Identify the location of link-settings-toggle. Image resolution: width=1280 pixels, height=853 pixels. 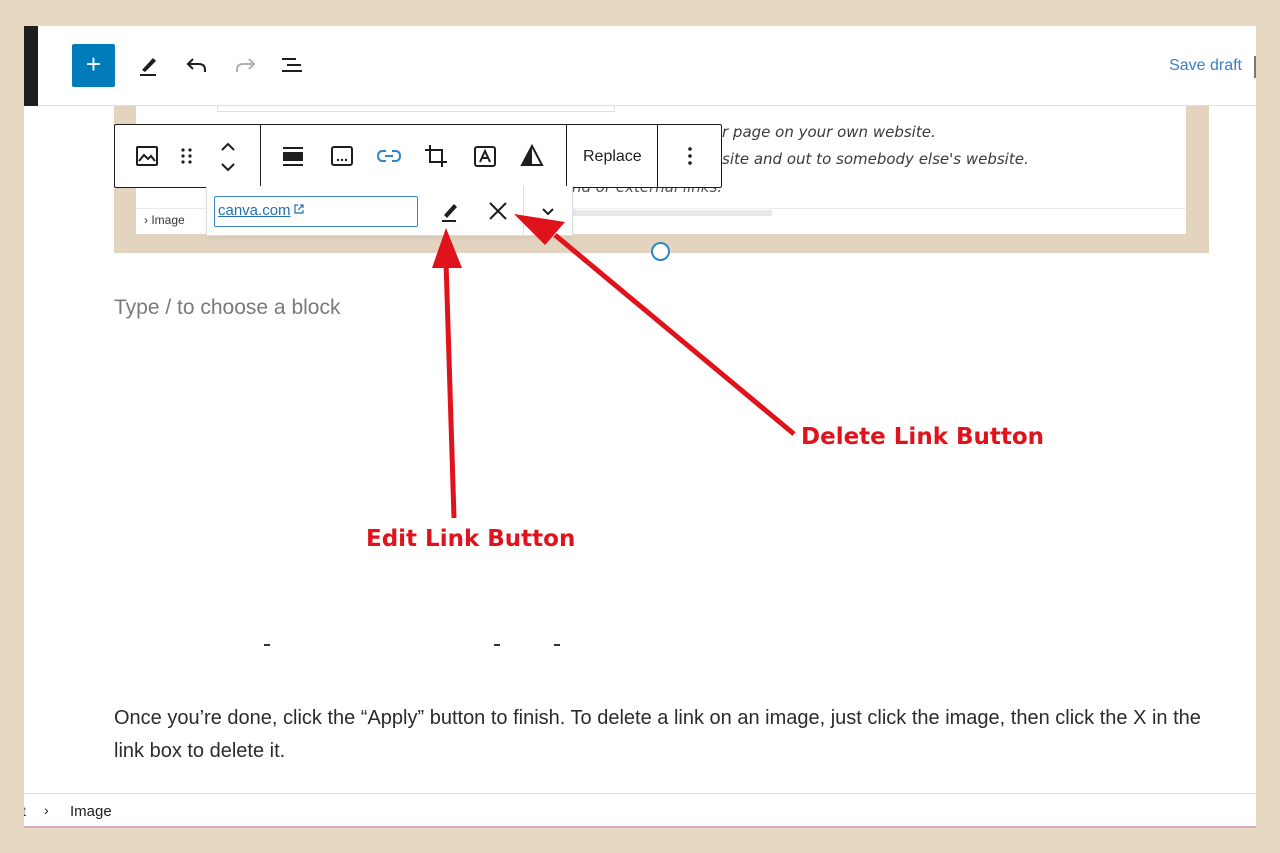
(548, 211).